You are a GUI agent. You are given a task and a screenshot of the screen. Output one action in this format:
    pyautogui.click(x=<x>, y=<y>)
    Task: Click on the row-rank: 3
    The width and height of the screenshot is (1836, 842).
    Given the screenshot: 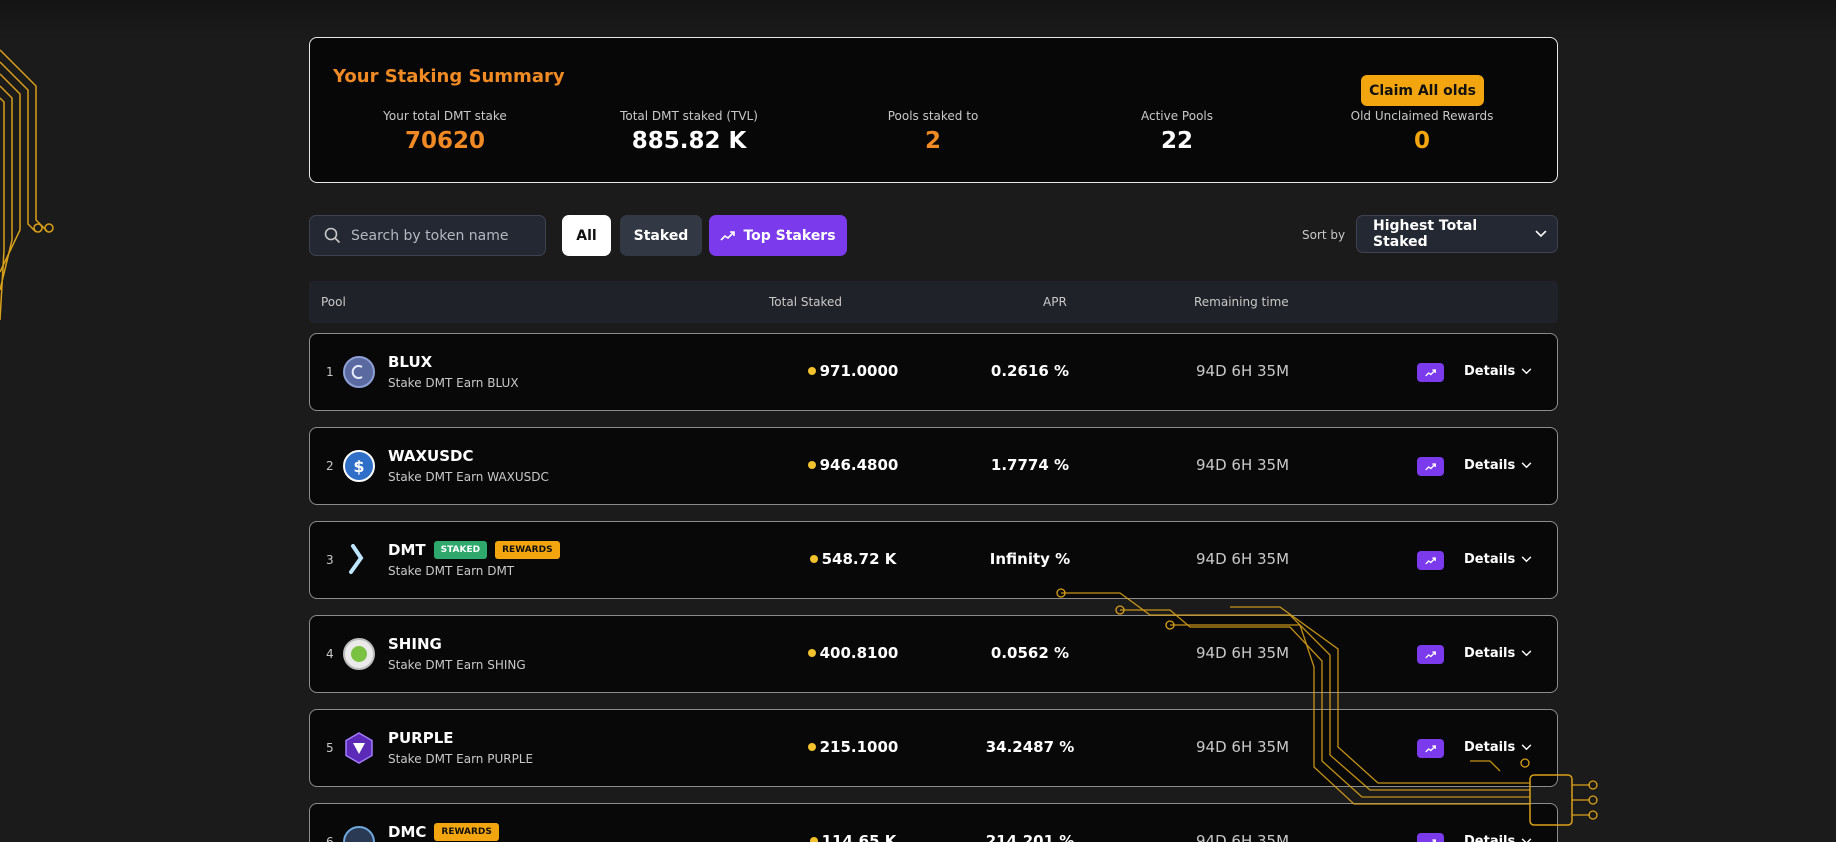 What is the action you would take?
    pyautogui.click(x=330, y=560)
    